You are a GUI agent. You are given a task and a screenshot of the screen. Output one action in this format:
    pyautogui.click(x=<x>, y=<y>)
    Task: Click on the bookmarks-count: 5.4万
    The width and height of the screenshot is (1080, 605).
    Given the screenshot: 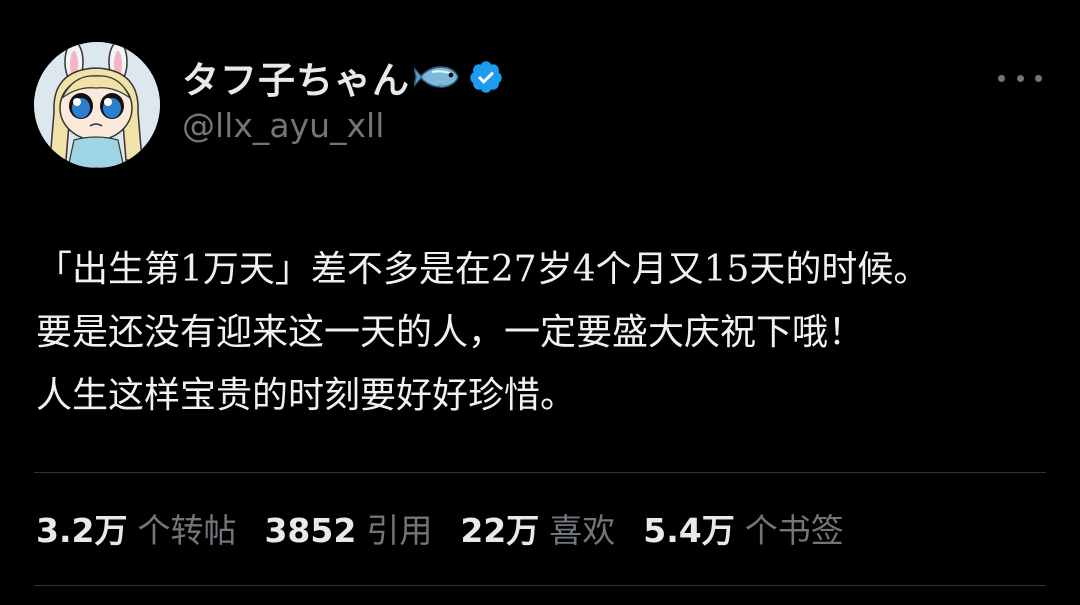 What is the action you would take?
    pyautogui.click(x=689, y=530)
    